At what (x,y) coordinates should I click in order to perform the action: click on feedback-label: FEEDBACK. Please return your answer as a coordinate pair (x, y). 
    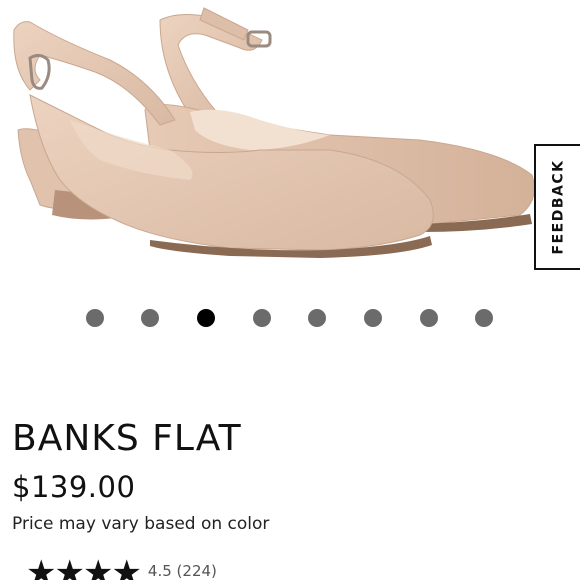
    Looking at the image, I should click on (558, 207).